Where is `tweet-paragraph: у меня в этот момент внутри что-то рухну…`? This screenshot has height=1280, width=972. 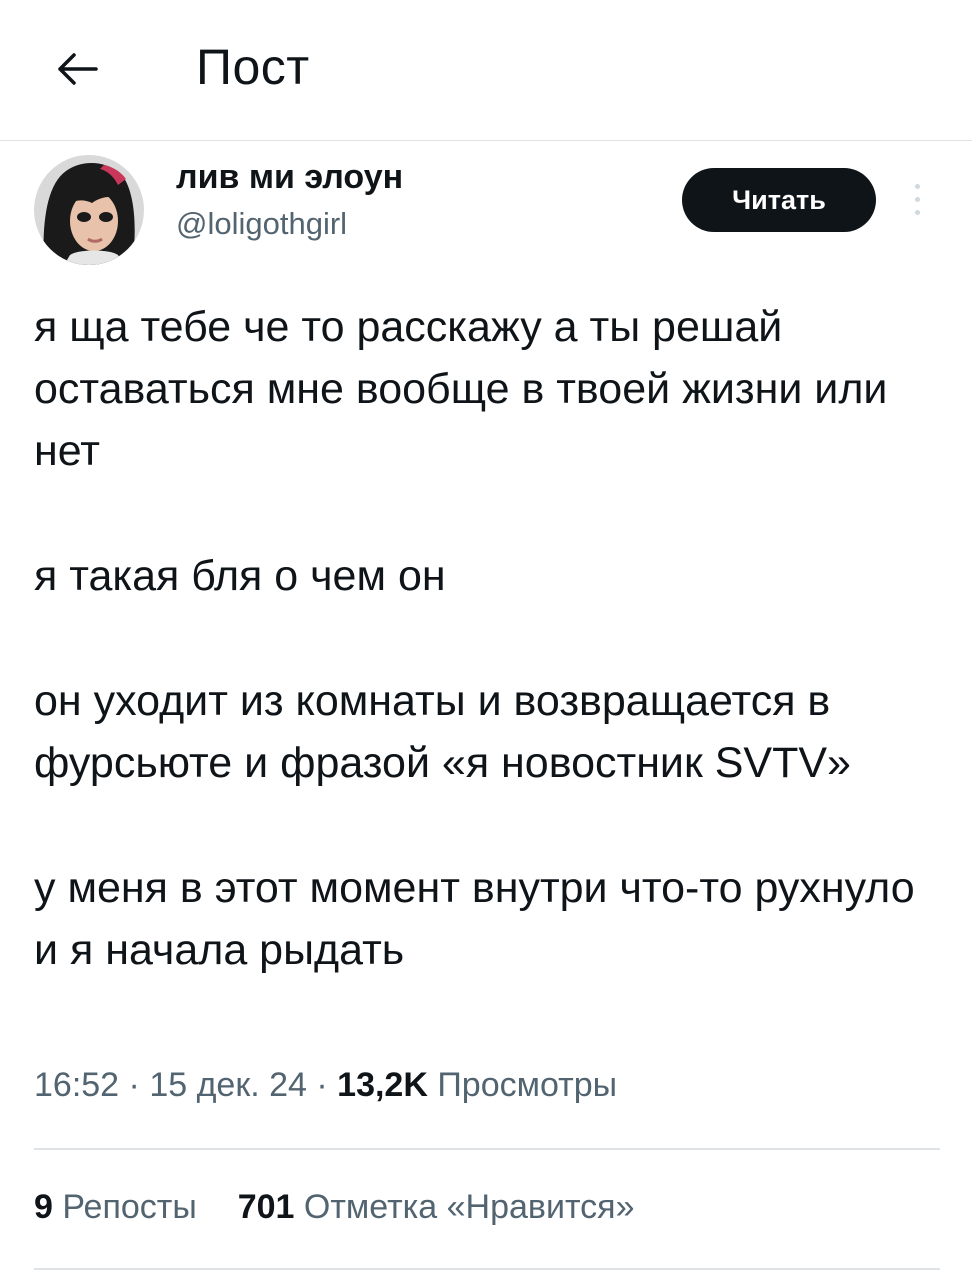
tweet-paragraph: у меня в этот момент внутри что-то рухну… is located at coordinates (474, 919).